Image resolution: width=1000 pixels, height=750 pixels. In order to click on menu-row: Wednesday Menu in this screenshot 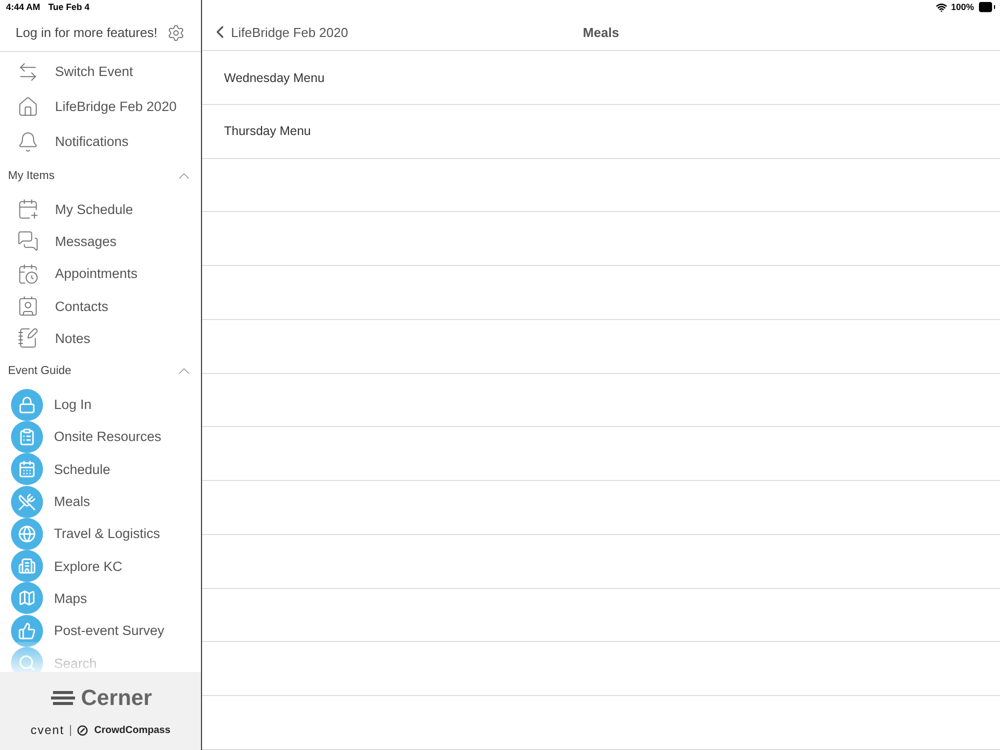, I will do `click(601, 78)`.